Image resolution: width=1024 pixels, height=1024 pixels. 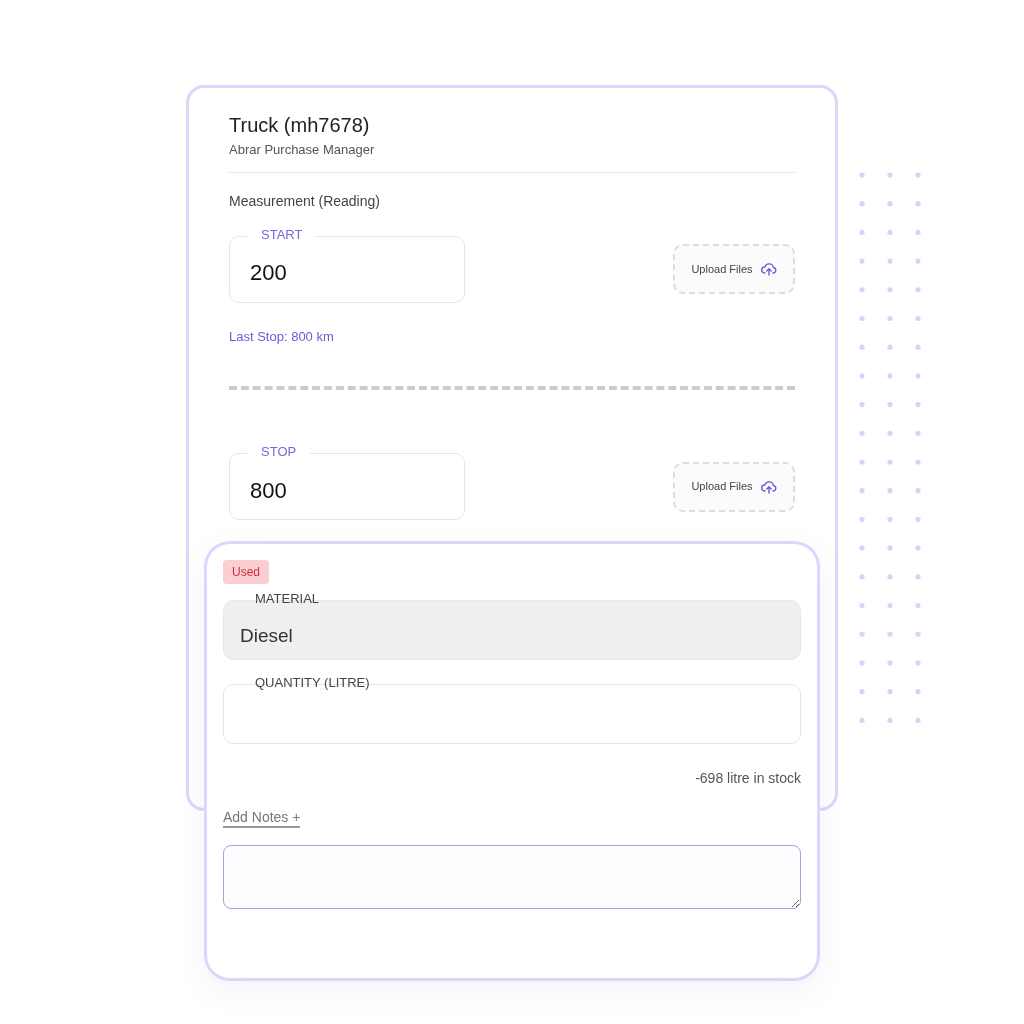 I want to click on card-title: Truck (mh7678), so click(x=300, y=125).